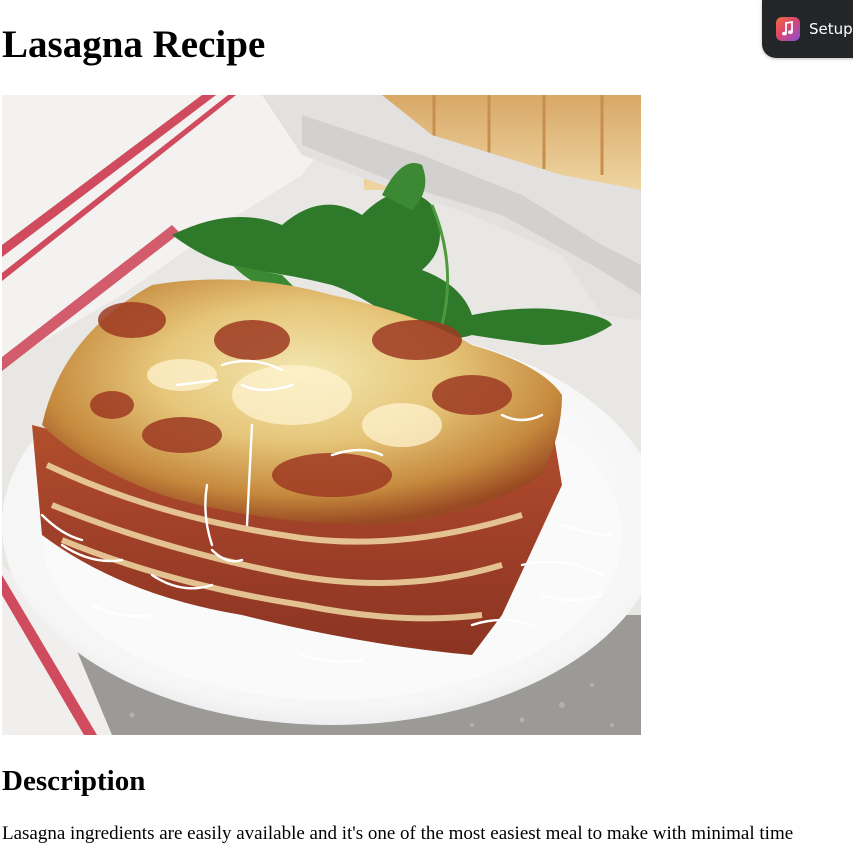  What do you see at coordinates (831, 29) in the screenshot?
I see `setup-label: Setup` at bounding box center [831, 29].